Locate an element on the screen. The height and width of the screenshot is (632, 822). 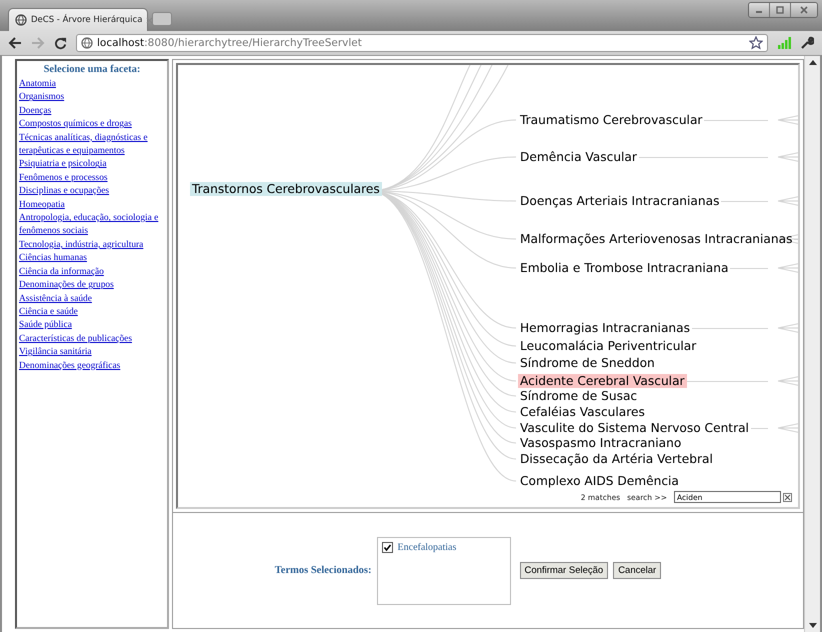
facet-link: Anatomia is located at coordinates (92, 85).